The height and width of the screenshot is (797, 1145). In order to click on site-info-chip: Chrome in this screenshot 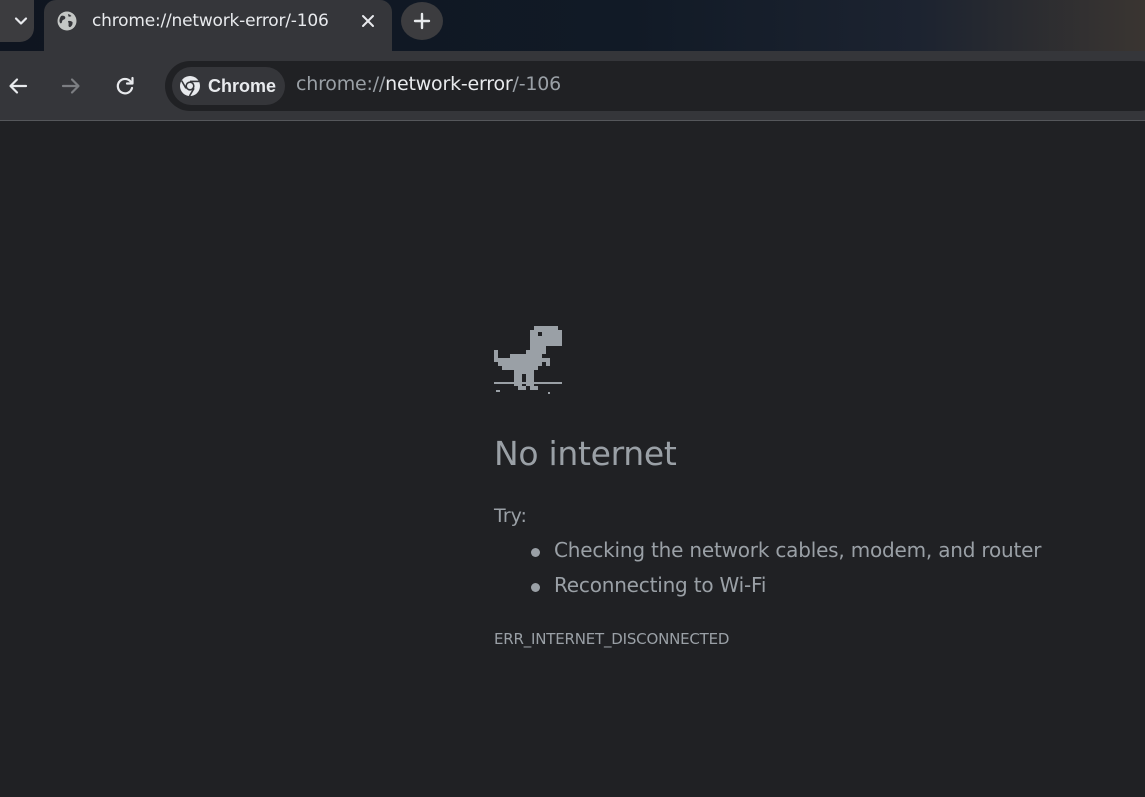, I will do `click(228, 86)`.